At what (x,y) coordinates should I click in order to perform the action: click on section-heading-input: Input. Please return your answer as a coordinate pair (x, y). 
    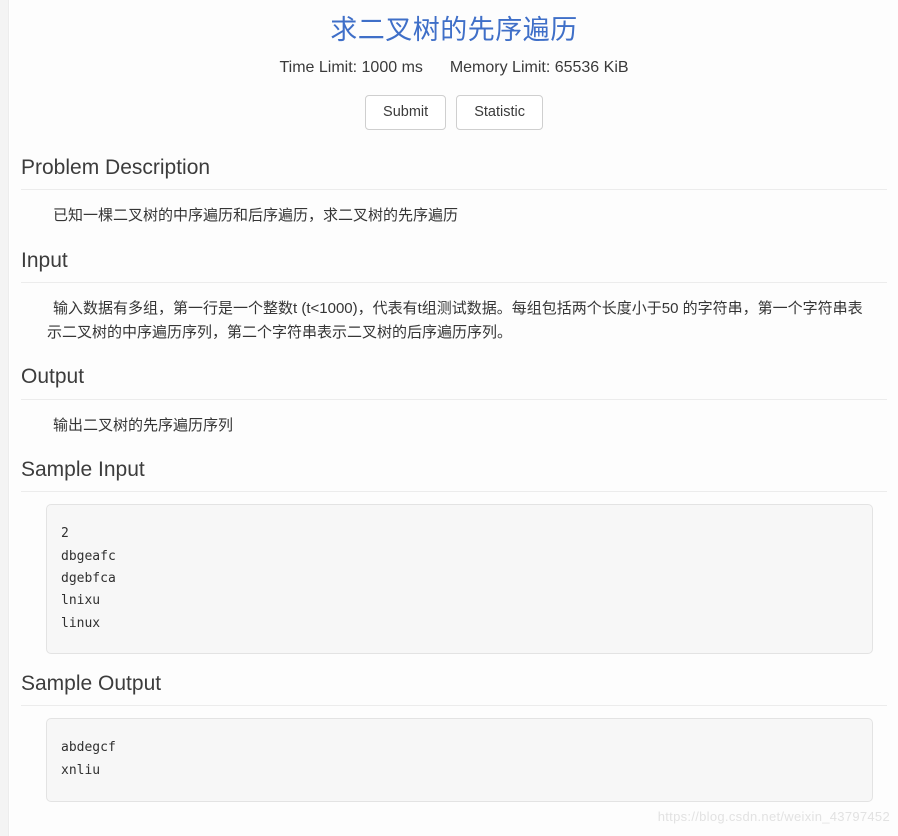
    Looking at the image, I should click on (44, 260).